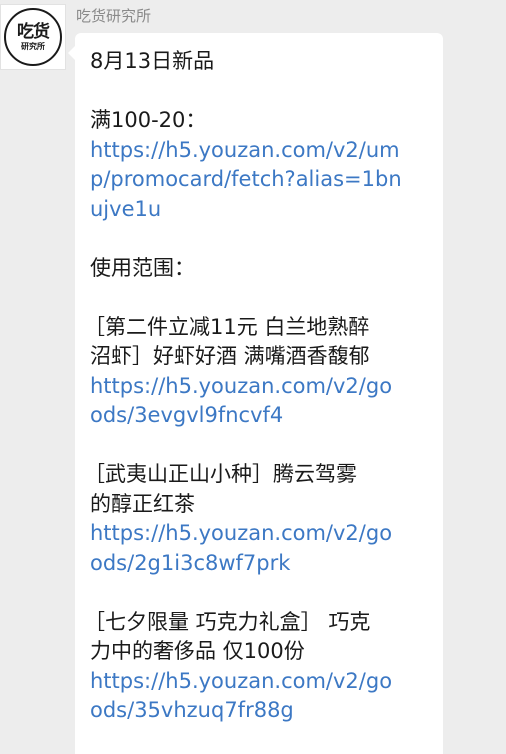  What do you see at coordinates (227, 621) in the screenshot?
I see `product-title-line: ［七夕限量 巧克力礼盒］ 巧克` at bounding box center [227, 621].